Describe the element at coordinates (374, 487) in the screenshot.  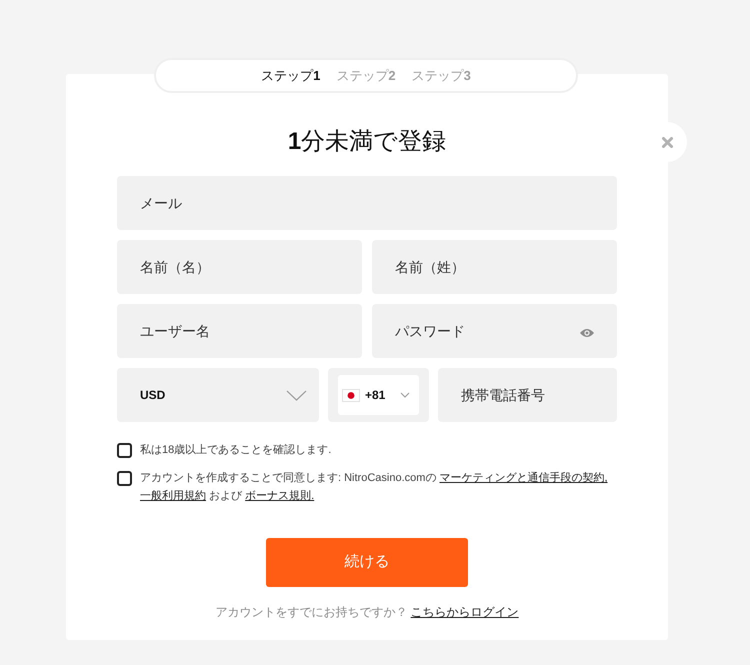
I see `checkbox-label: アカウントを作成することで同意します: NitroCasino.comの マーケティングと通信手段の契約, 一般利用規約 および ボーナス規則.` at that location.